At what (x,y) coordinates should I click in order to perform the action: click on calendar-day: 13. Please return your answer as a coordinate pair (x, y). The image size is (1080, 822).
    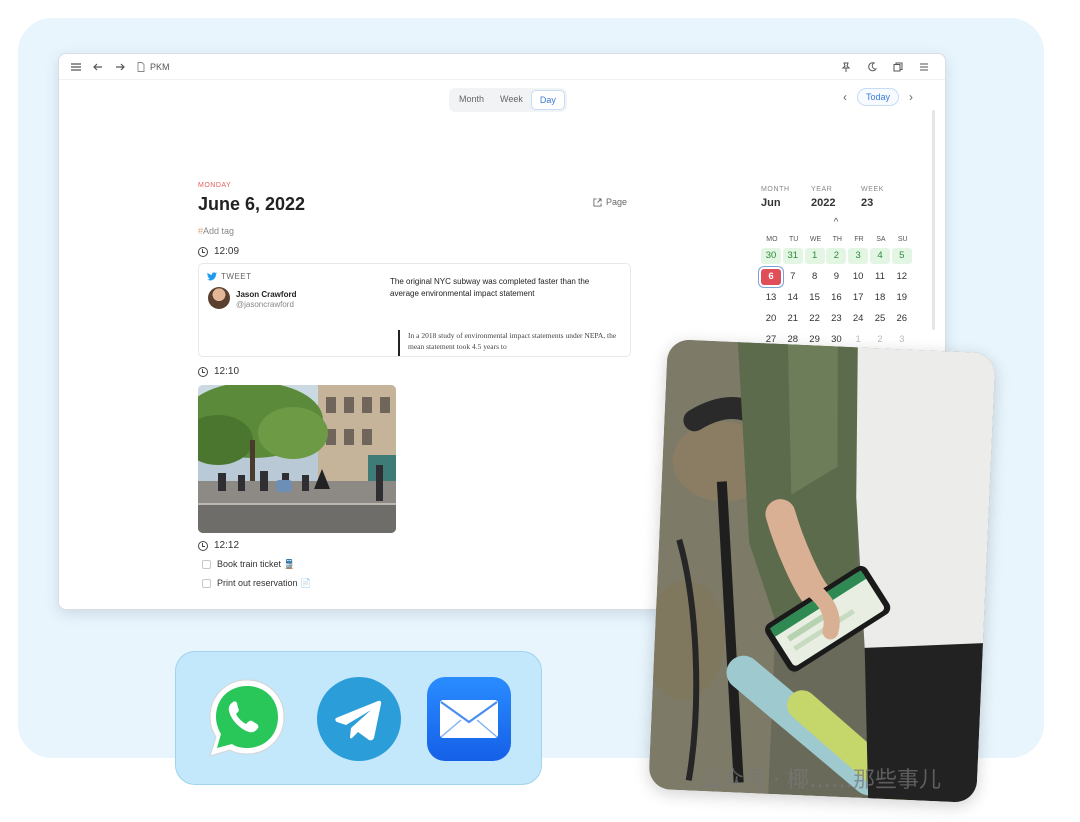
    Looking at the image, I should click on (771, 298).